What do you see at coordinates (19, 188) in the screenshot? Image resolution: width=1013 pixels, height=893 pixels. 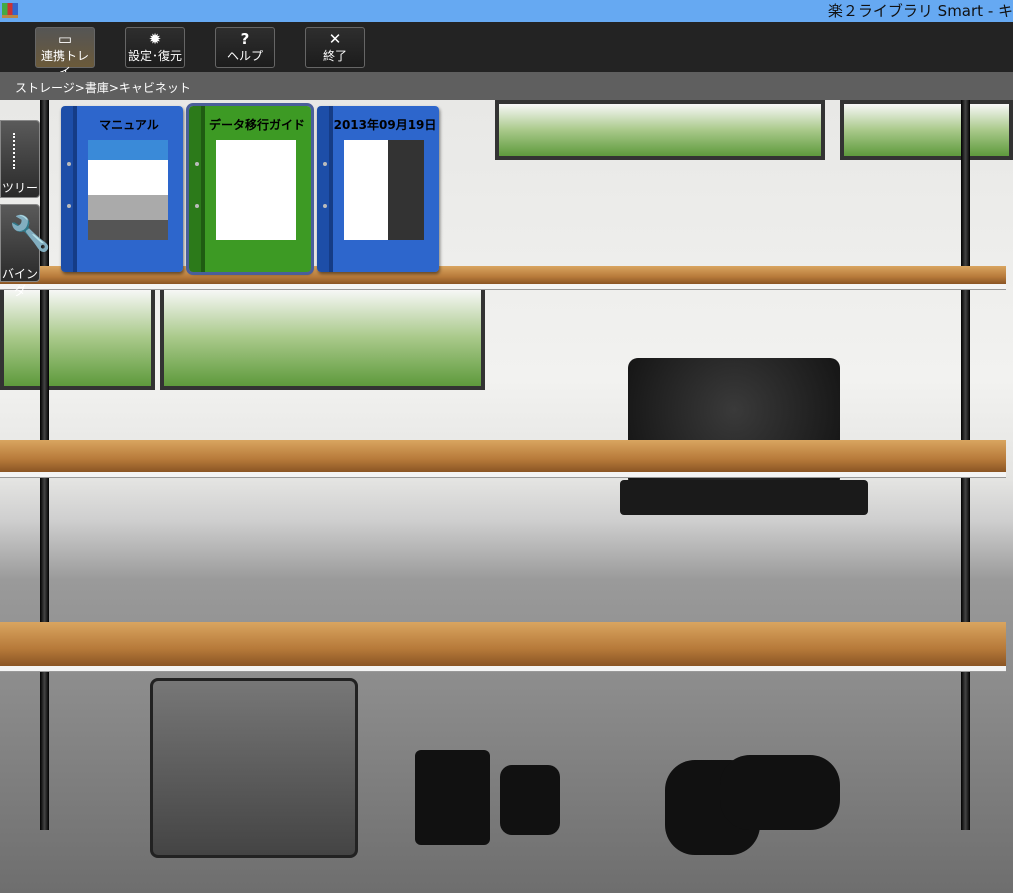 I see `tree-tab-label: ツリー` at bounding box center [19, 188].